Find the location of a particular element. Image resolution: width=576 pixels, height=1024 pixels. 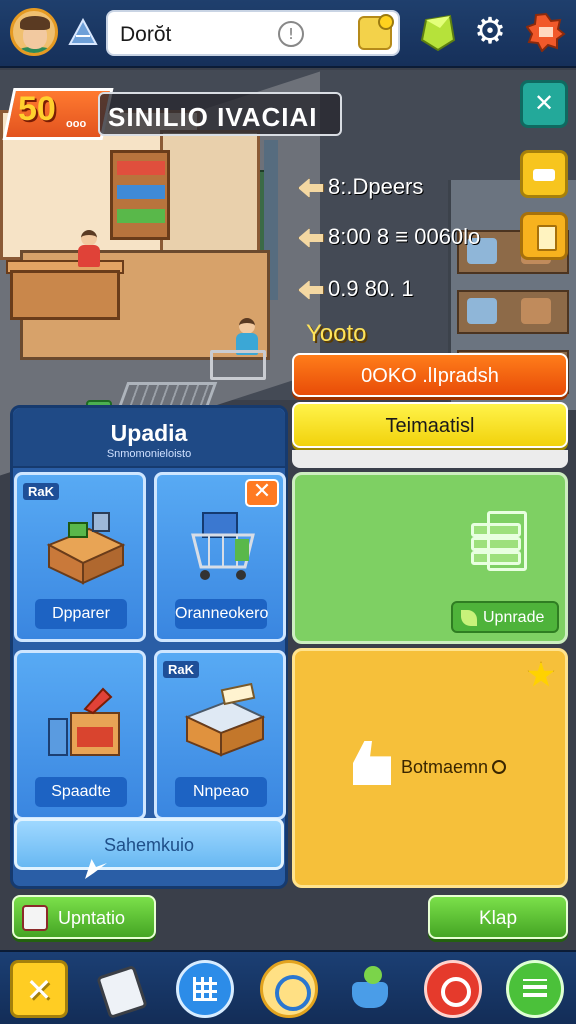

search-value: Dorŏt is located at coordinates (146, 34).